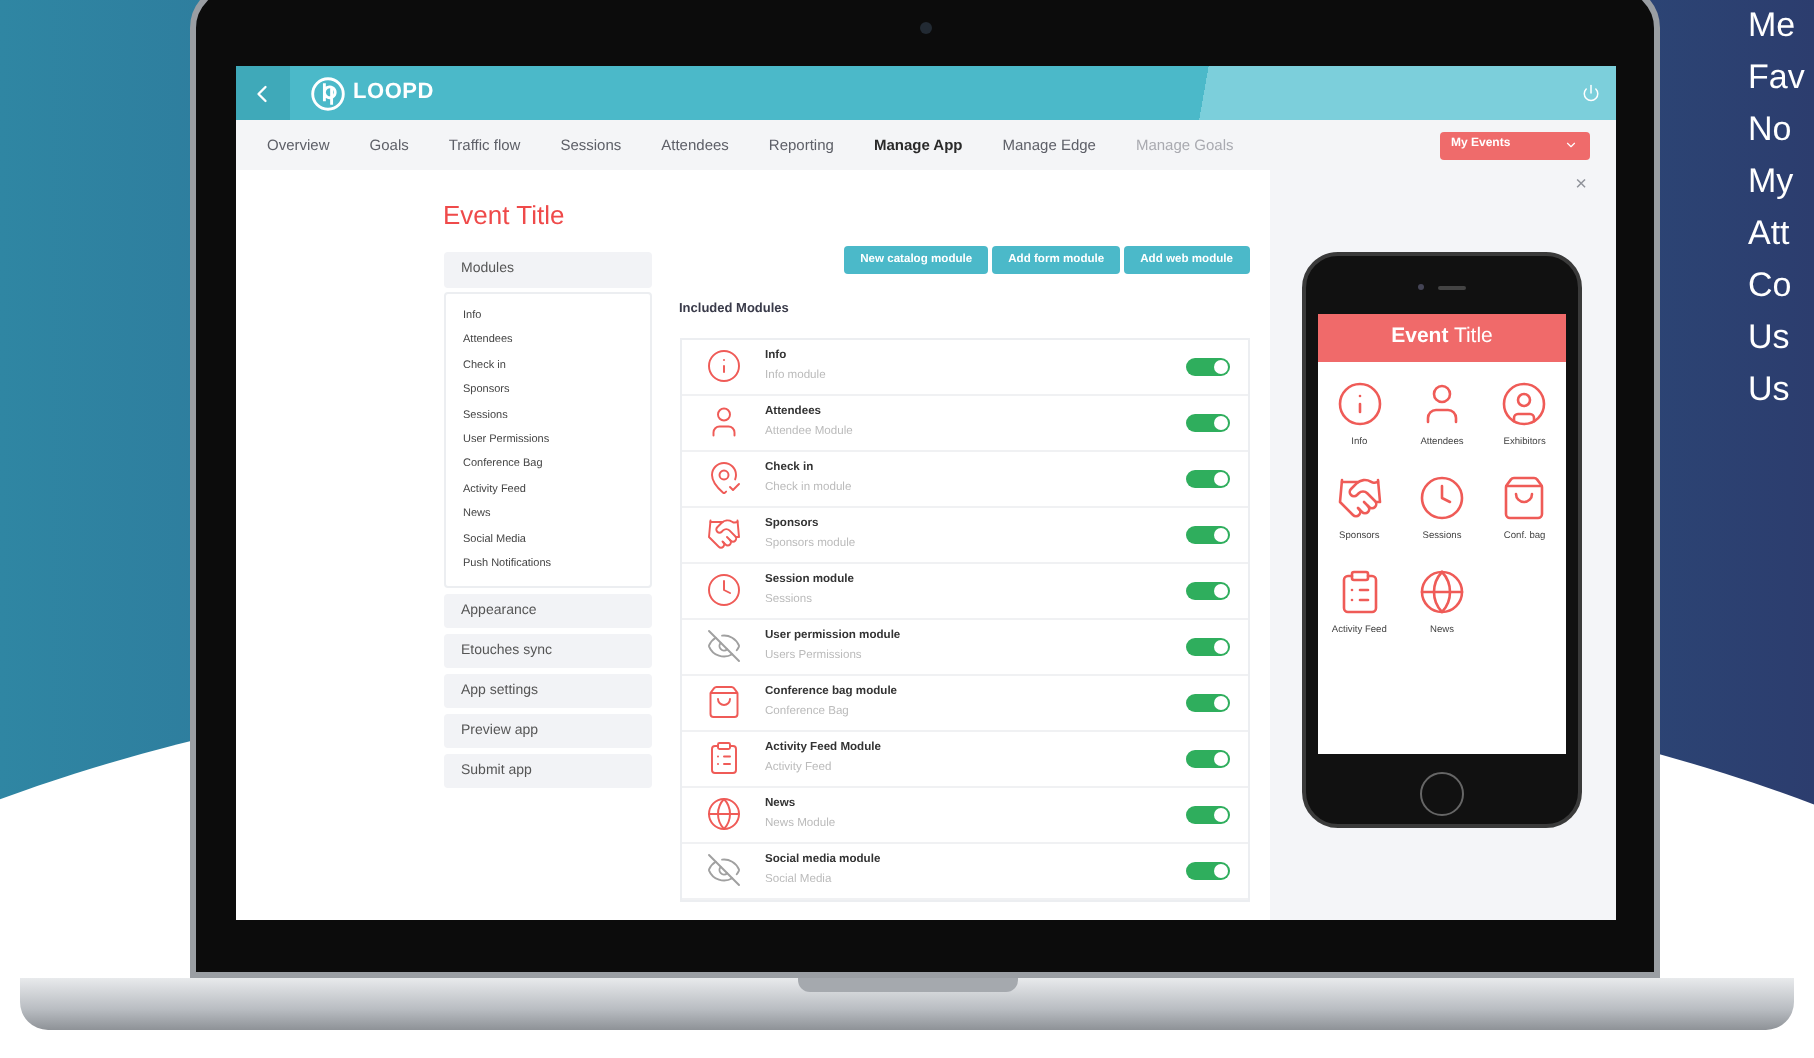 This screenshot has height=1058, width=1814. What do you see at coordinates (1771, 286) in the screenshot?
I see `menu-word: Co` at bounding box center [1771, 286].